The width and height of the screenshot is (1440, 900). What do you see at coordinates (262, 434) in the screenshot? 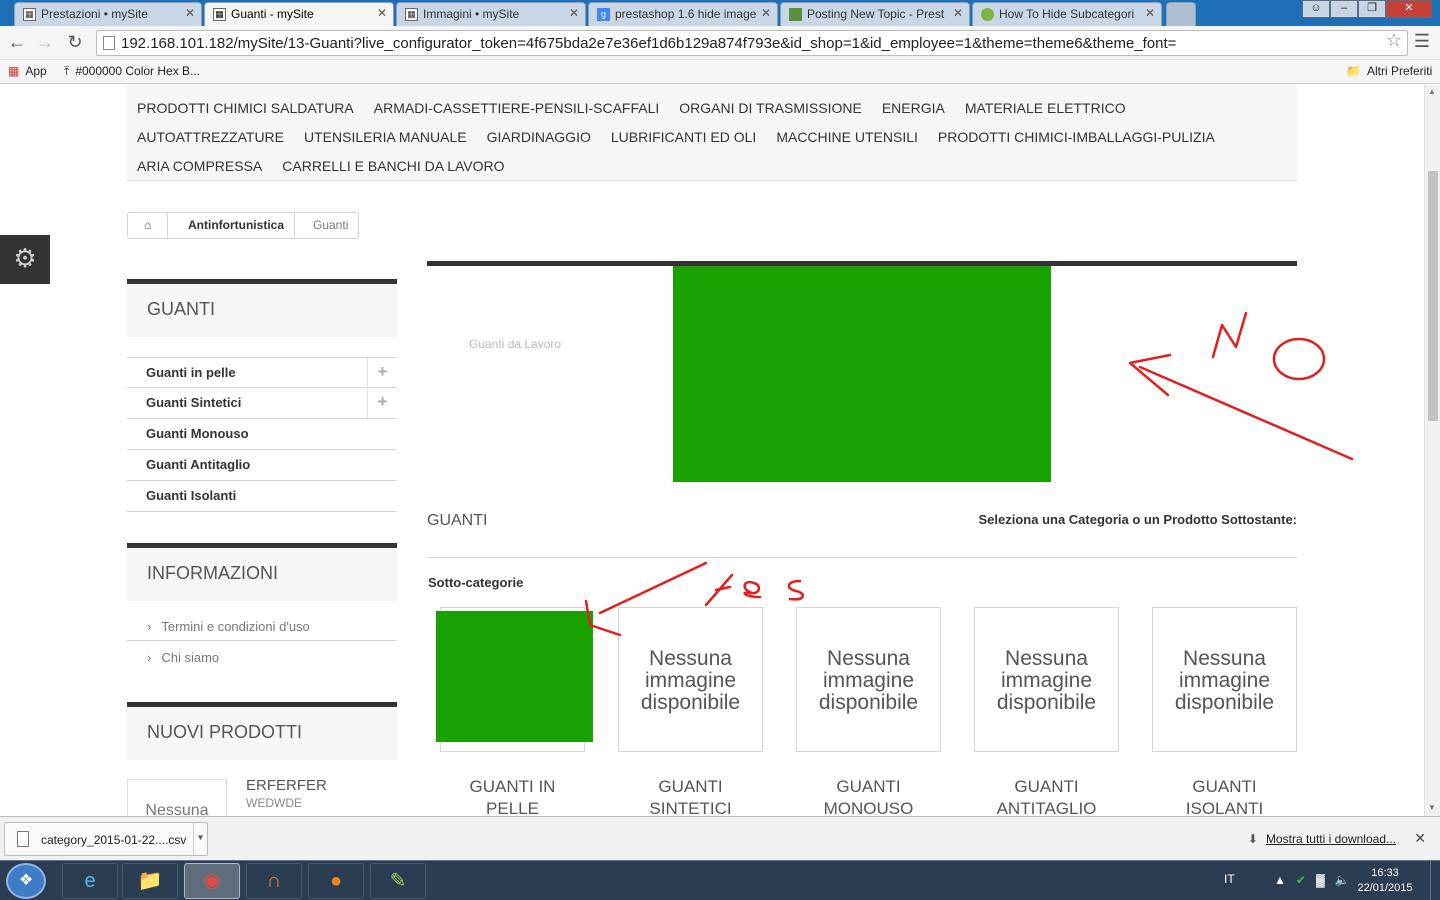
I see `sidebar-item-guanti-monouso: Guanti Monouso` at bounding box center [262, 434].